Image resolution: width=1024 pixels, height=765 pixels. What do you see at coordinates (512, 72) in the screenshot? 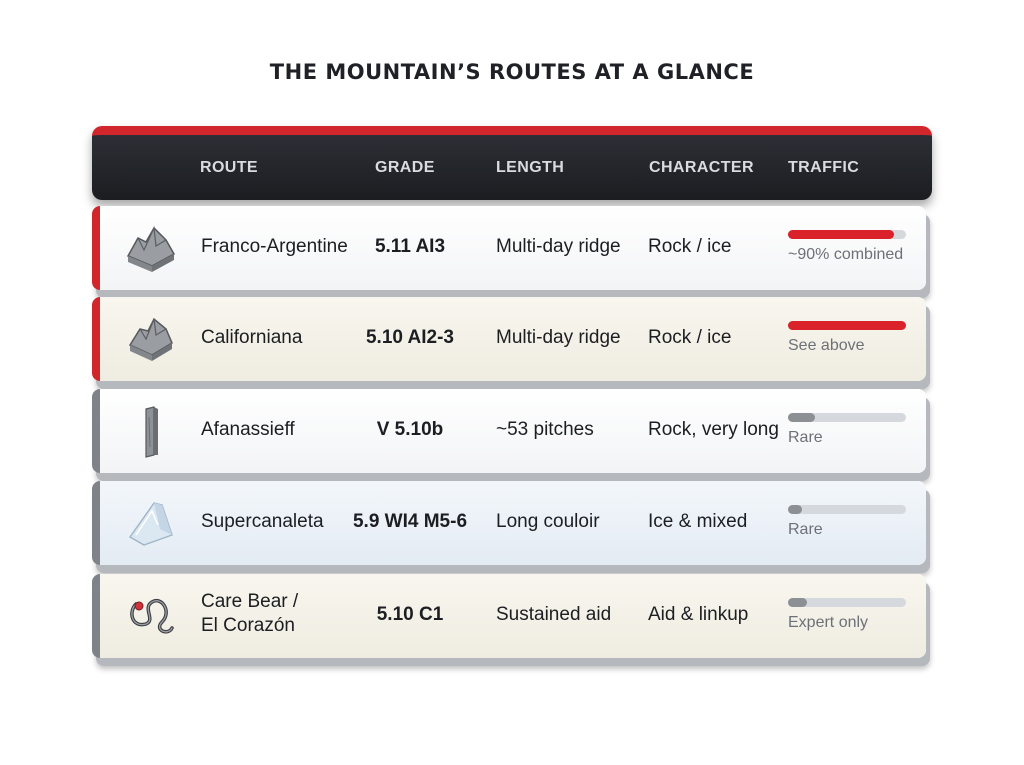
I see `page-title: THE MOUNTAIN’S ROUTES AT A GLANCE` at bounding box center [512, 72].